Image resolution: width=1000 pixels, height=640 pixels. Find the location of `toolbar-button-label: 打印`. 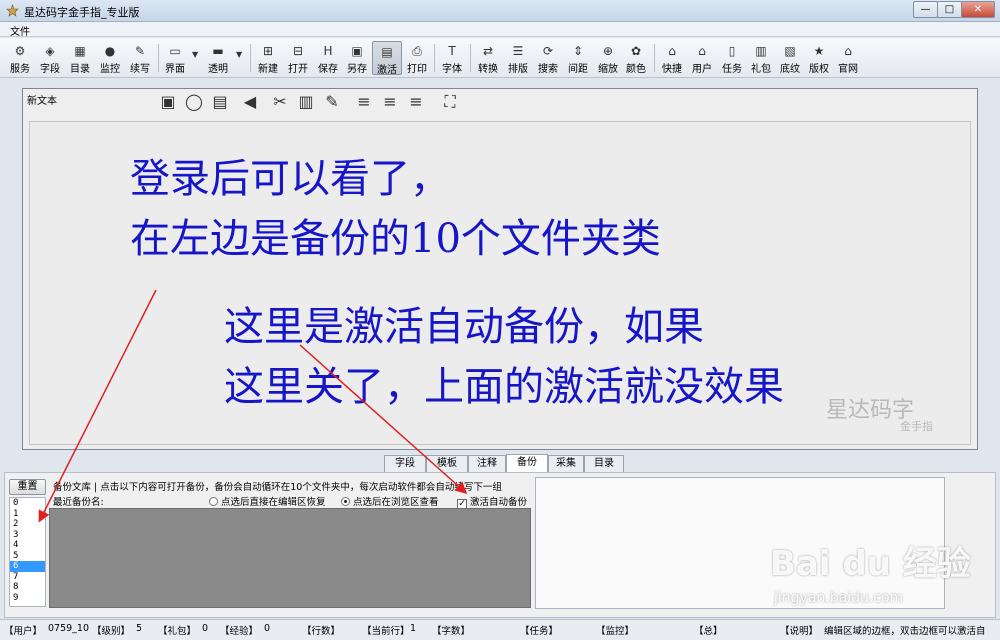

toolbar-button-label: 打印 is located at coordinates (417, 69).